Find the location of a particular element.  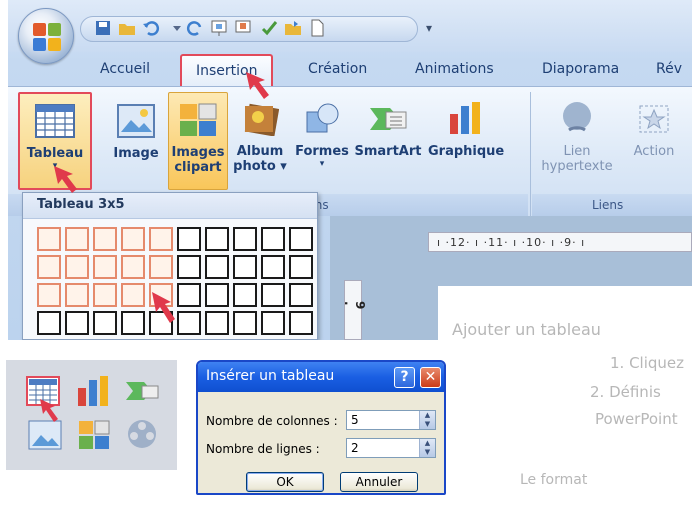

group-label-liens: Liens is located at coordinates (608, 205).